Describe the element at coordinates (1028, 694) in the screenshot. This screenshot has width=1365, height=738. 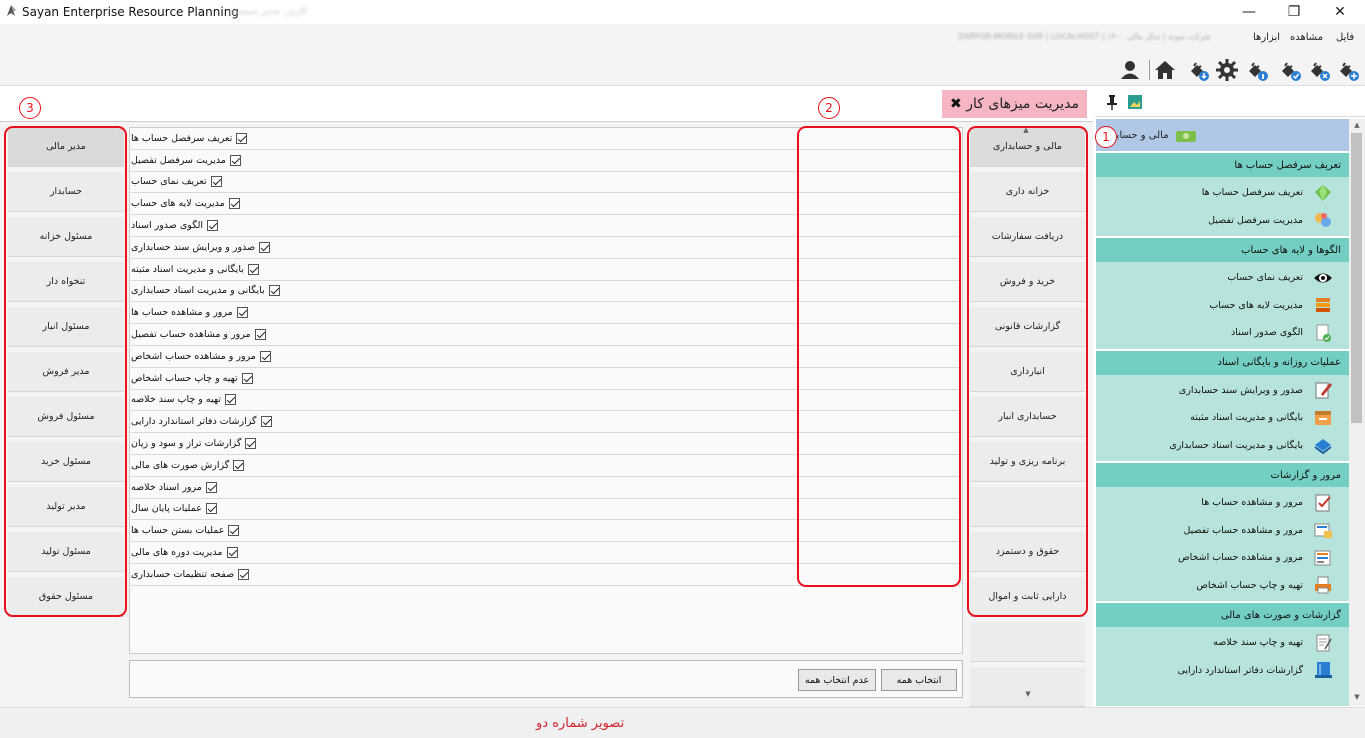
I see `category-scroll-down: ▼` at that location.